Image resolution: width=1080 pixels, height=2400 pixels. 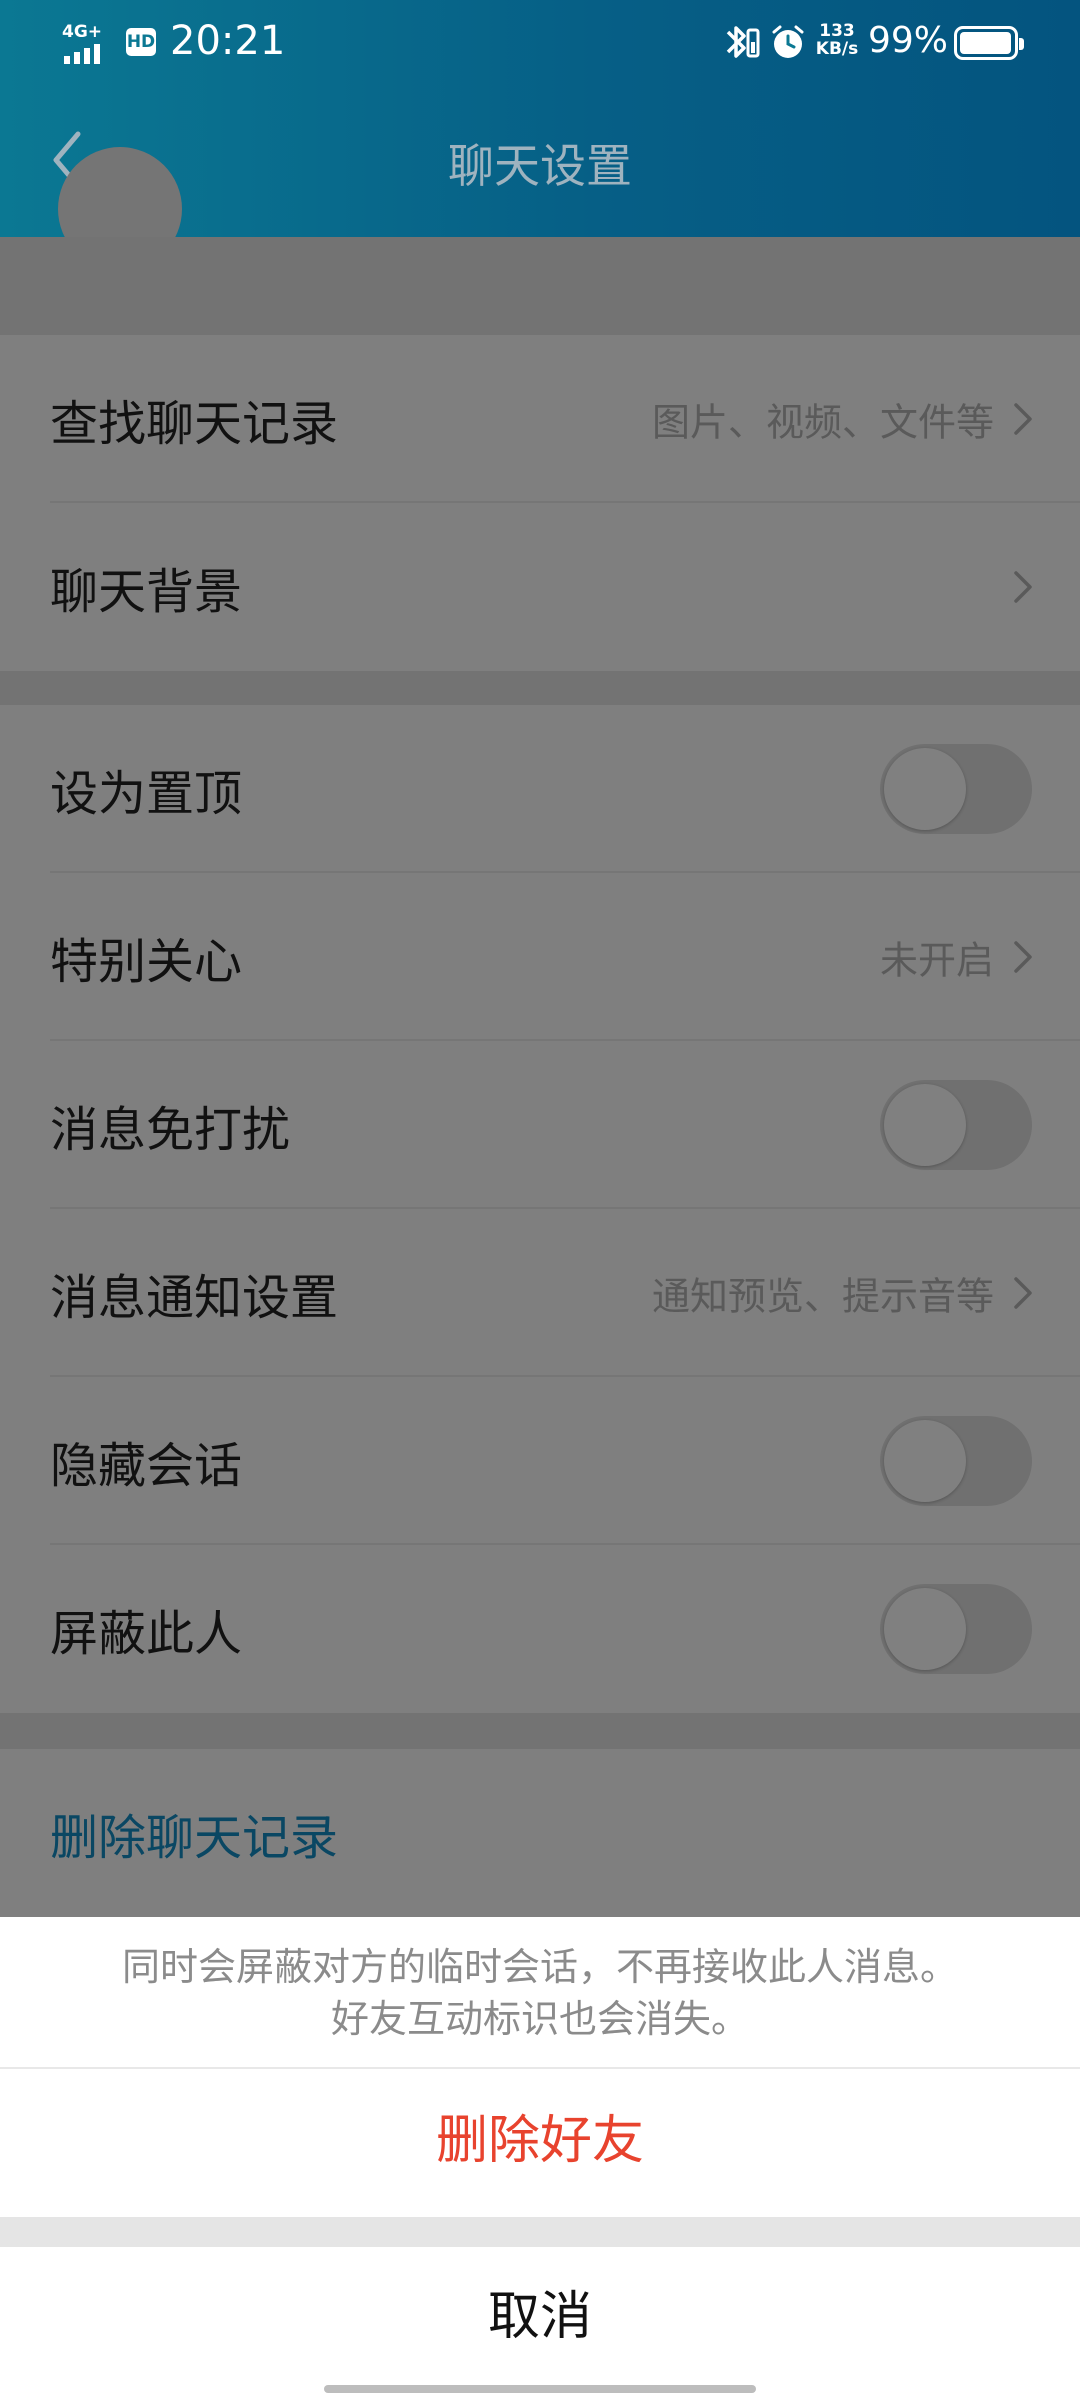 What do you see at coordinates (540, 2389) in the screenshot?
I see `home-indicator` at bounding box center [540, 2389].